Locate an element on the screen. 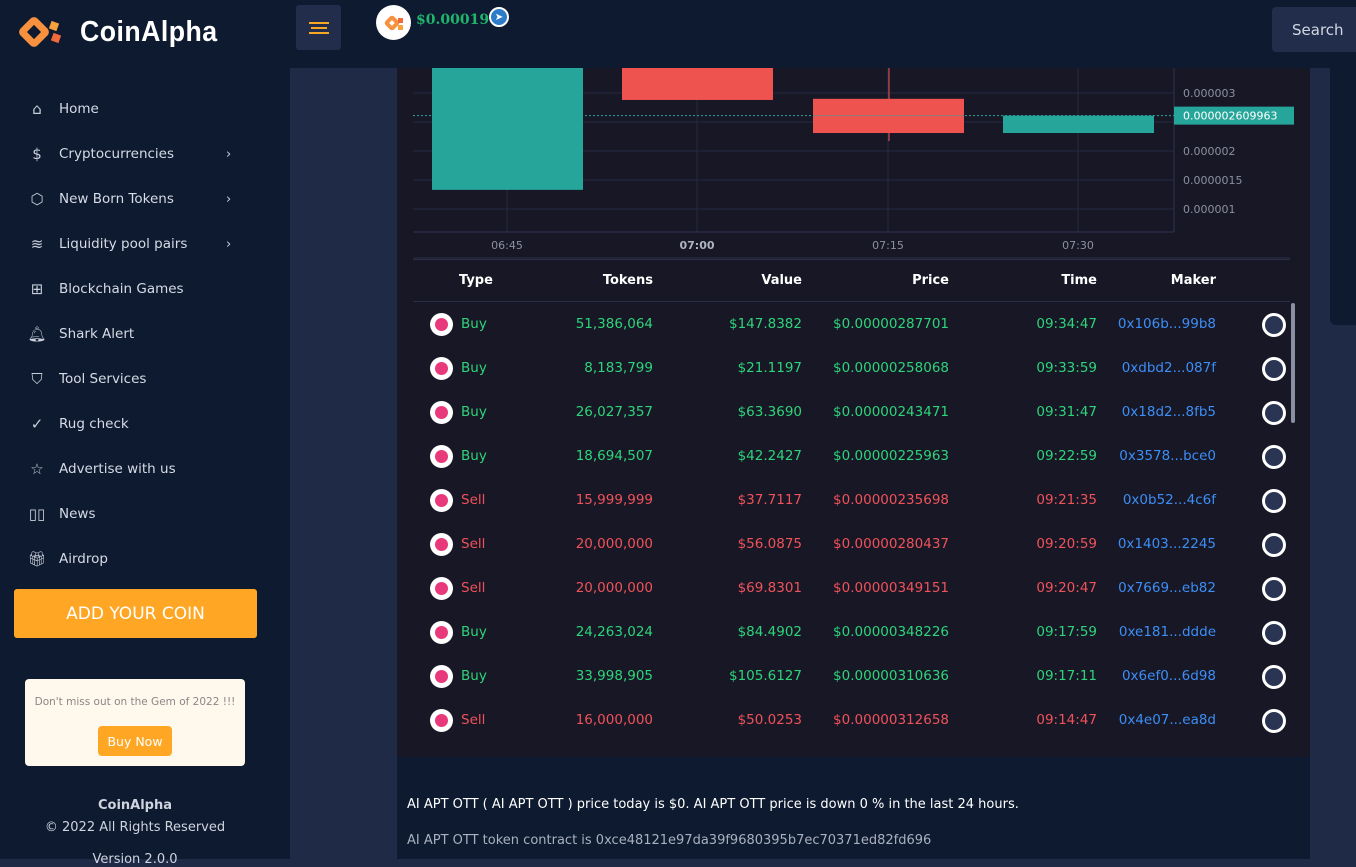  right-card is located at coordinates (1343, 196).